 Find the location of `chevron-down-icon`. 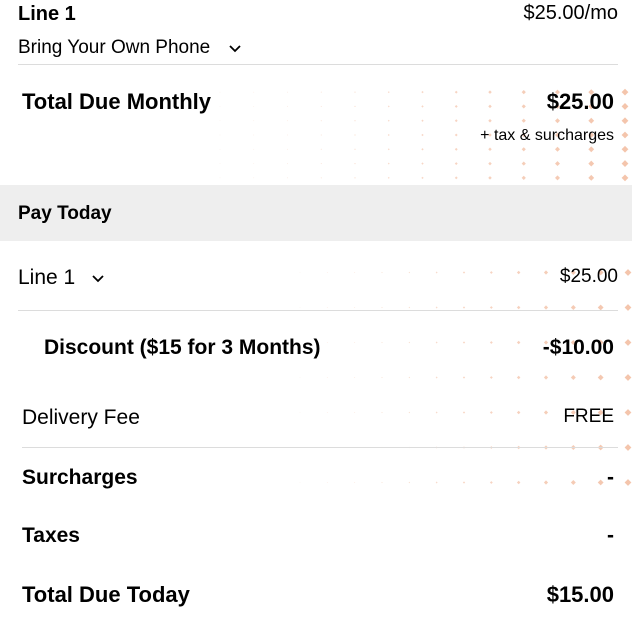

chevron-down-icon is located at coordinates (234, 49).